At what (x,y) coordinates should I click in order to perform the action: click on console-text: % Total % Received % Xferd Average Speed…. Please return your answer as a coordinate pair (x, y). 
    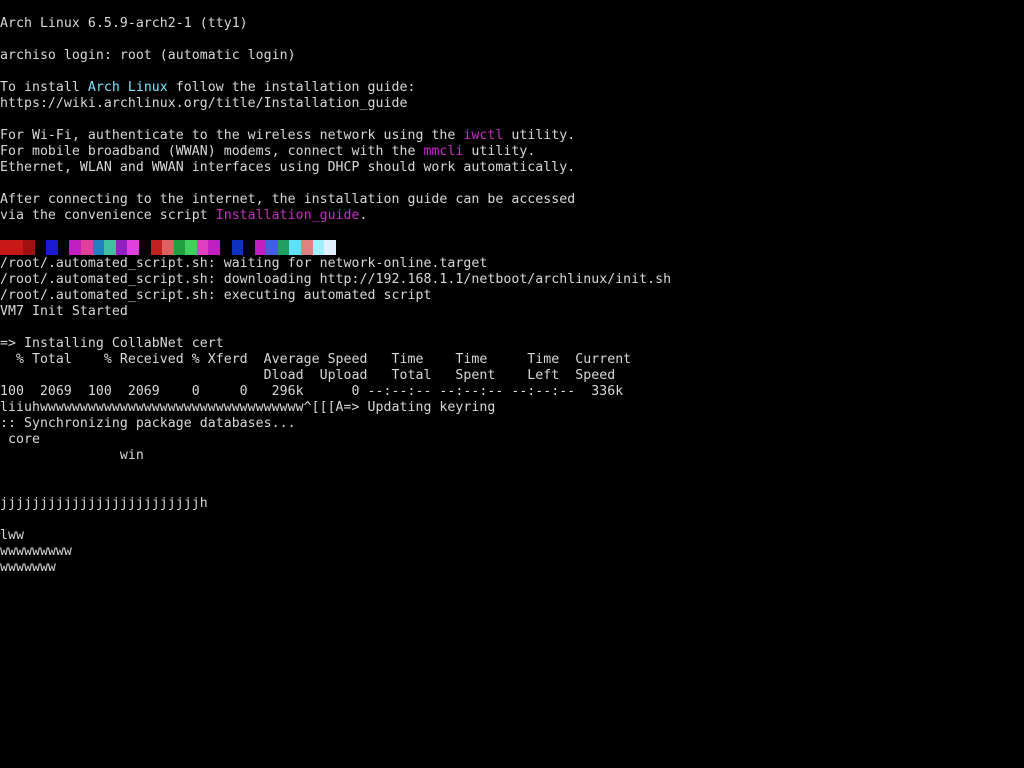
    Looking at the image, I should click on (316, 359).